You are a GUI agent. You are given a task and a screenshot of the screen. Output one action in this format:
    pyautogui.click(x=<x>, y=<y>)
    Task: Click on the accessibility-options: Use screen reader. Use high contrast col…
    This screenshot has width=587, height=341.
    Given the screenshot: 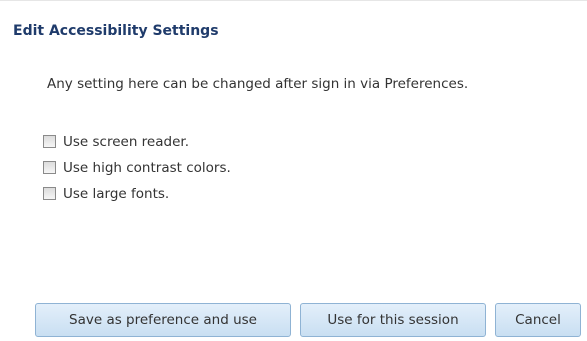 What is the action you would take?
    pyautogui.click(x=137, y=170)
    